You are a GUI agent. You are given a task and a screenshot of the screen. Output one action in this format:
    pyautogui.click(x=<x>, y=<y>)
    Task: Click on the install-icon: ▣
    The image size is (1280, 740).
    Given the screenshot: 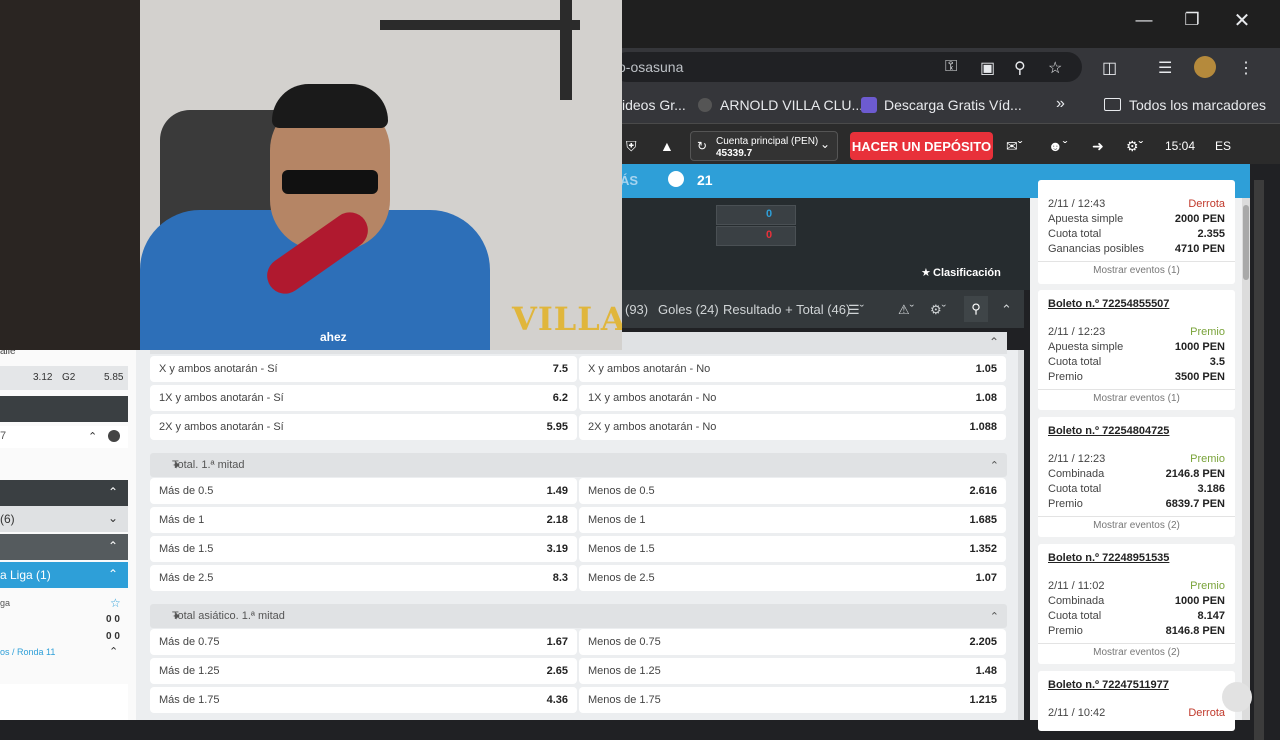 What is the action you would take?
    pyautogui.click(x=987, y=68)
    